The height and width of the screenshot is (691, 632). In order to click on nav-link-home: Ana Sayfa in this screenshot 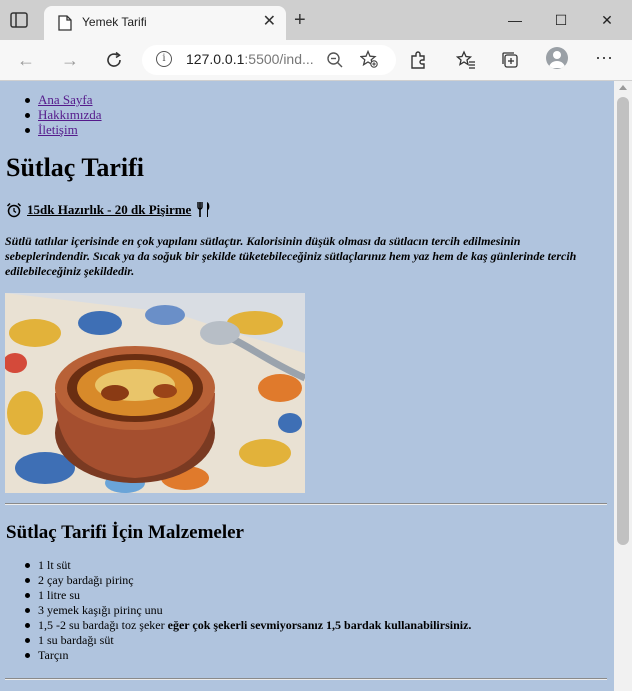, I will do `click(65, 99)`.